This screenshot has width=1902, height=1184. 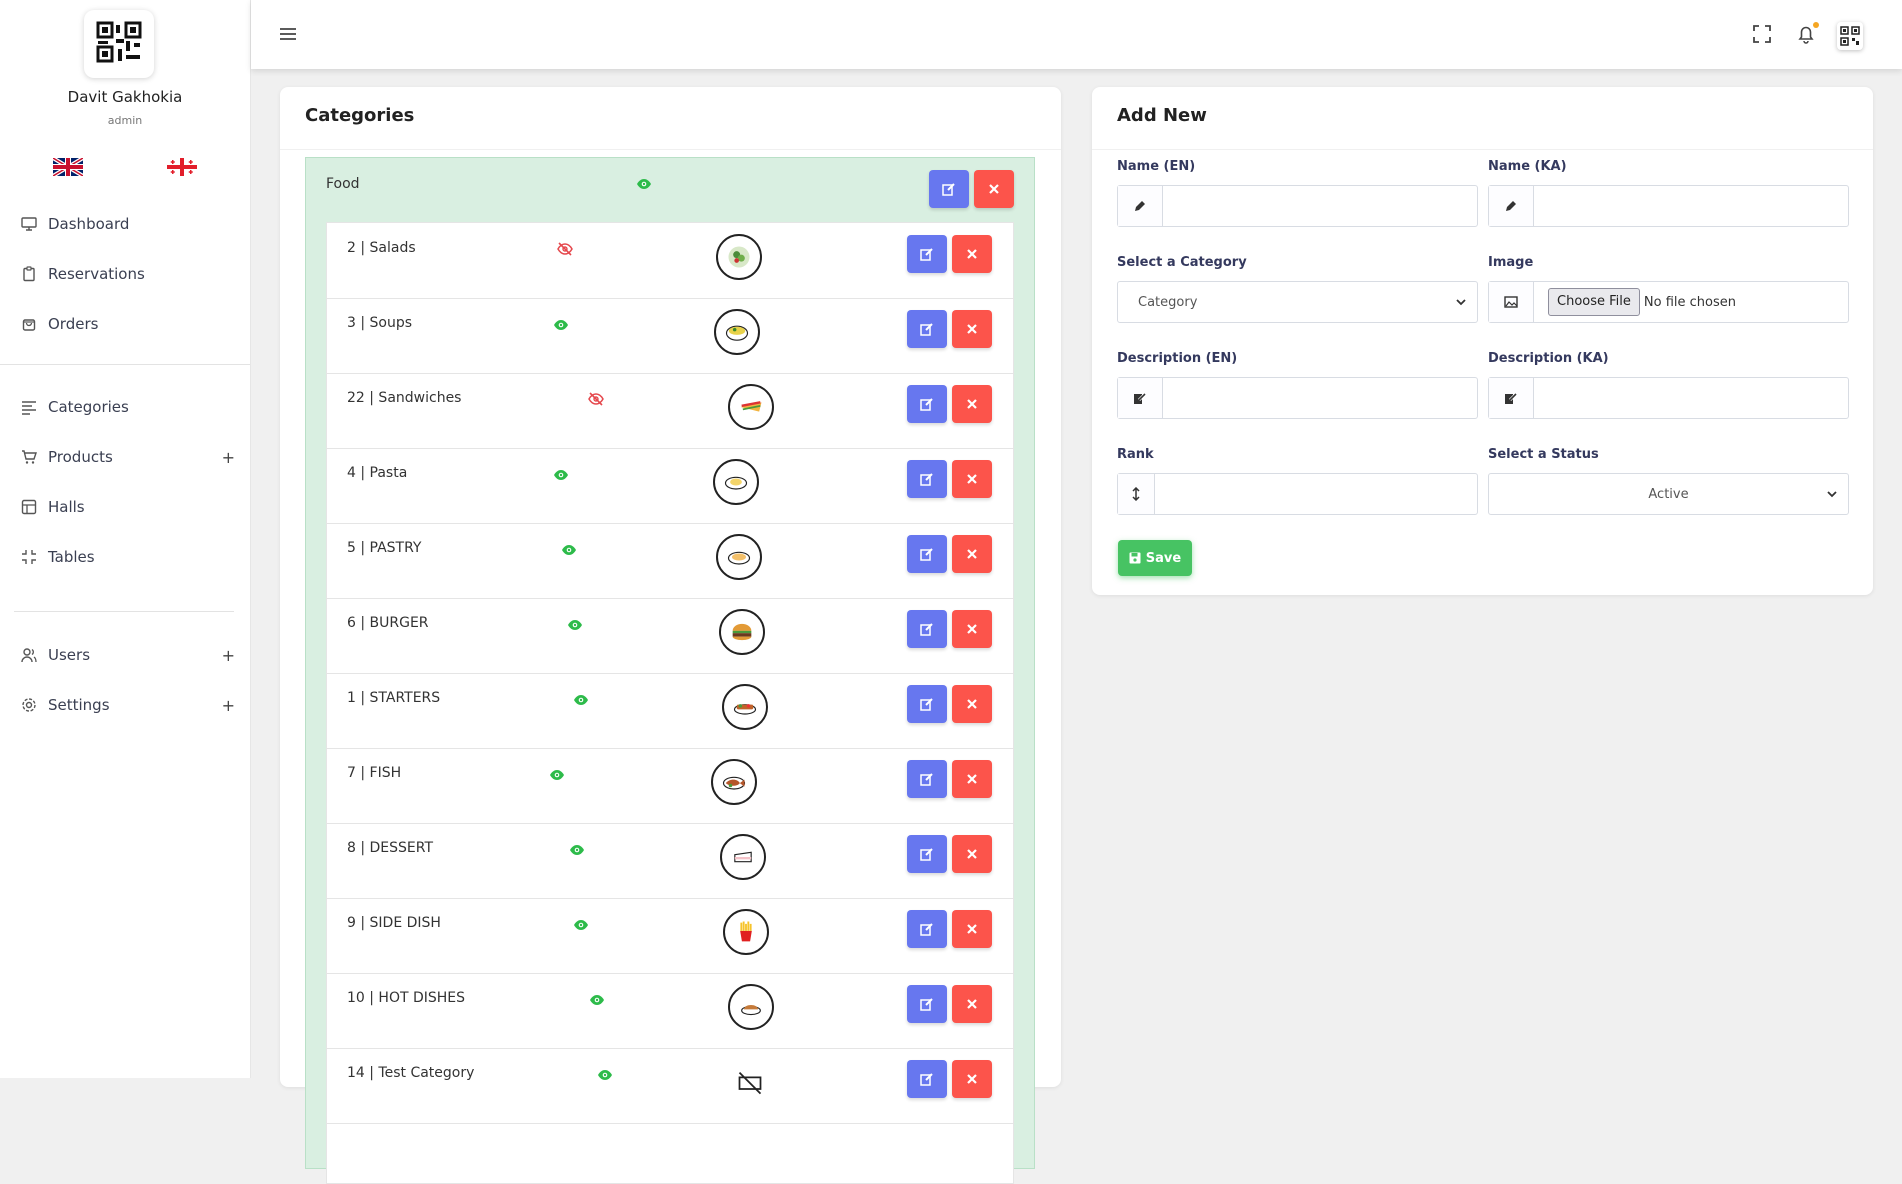 I want to click on image-icon, so click(x=1511, y=302).